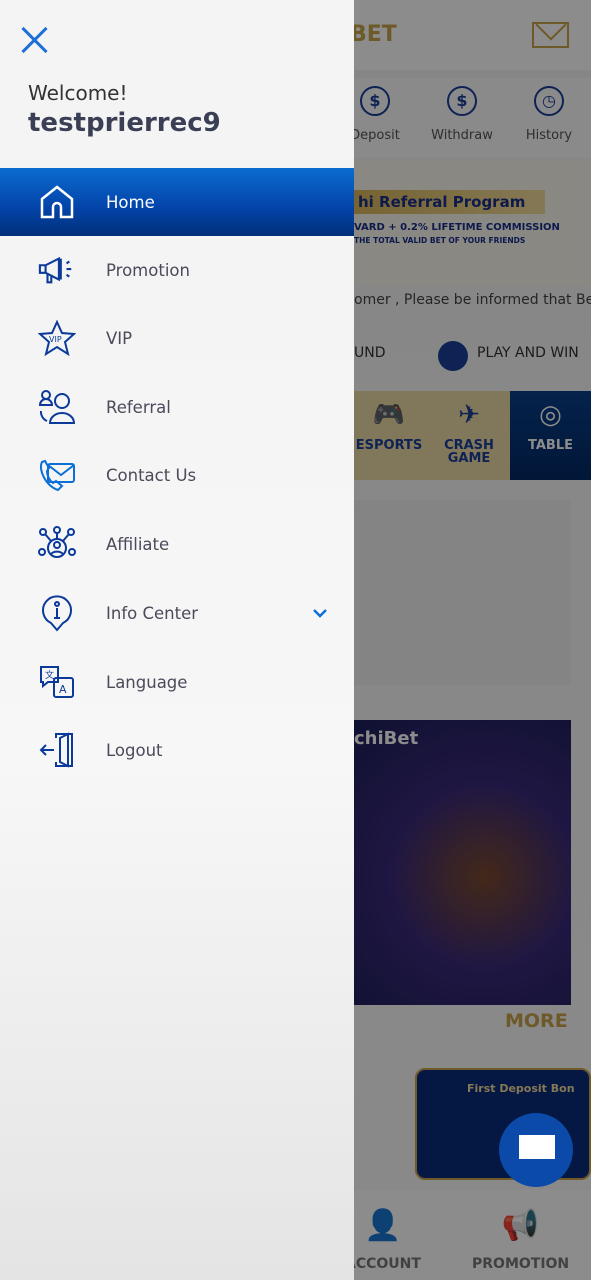 The image size is (591, 1280). What do you see at coordinates (119, 338) in the screenshot?
I see `menu-label: VIP` at bounding box center [119, 338].